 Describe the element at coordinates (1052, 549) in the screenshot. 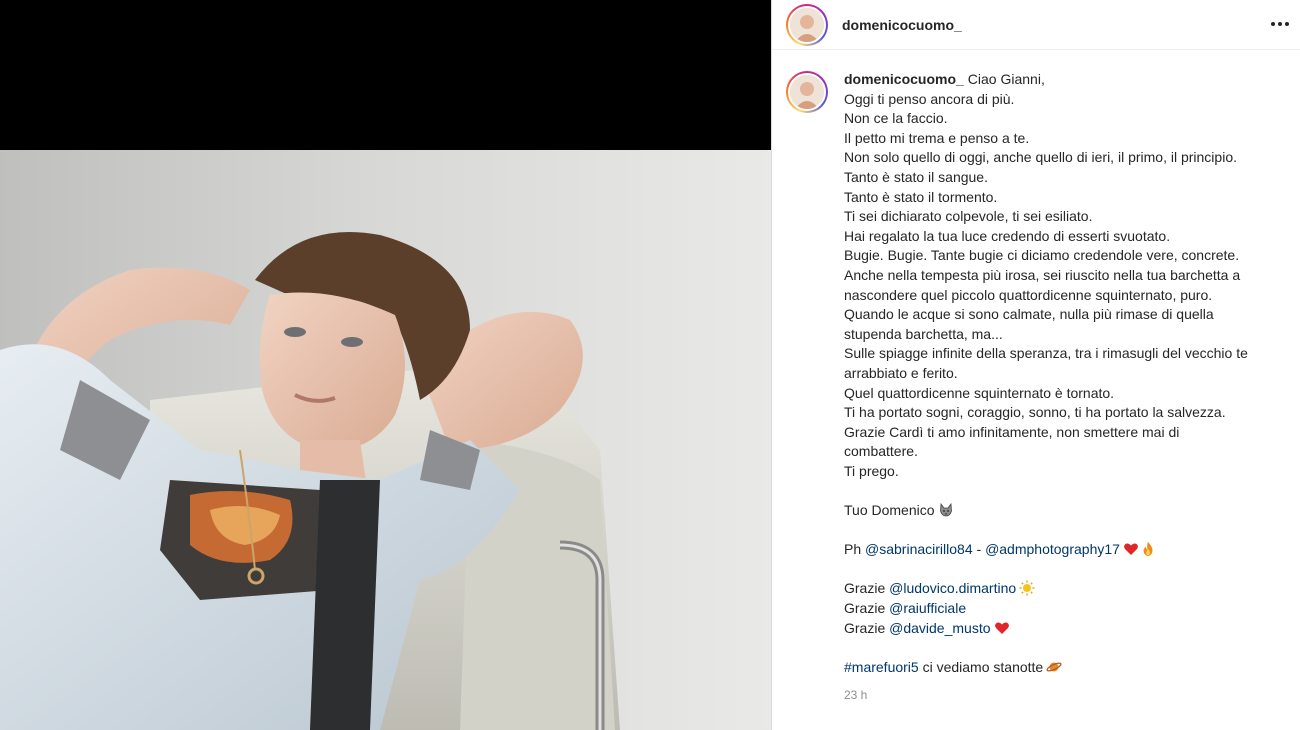

I see `mention-link: @admphotography17` at that location.